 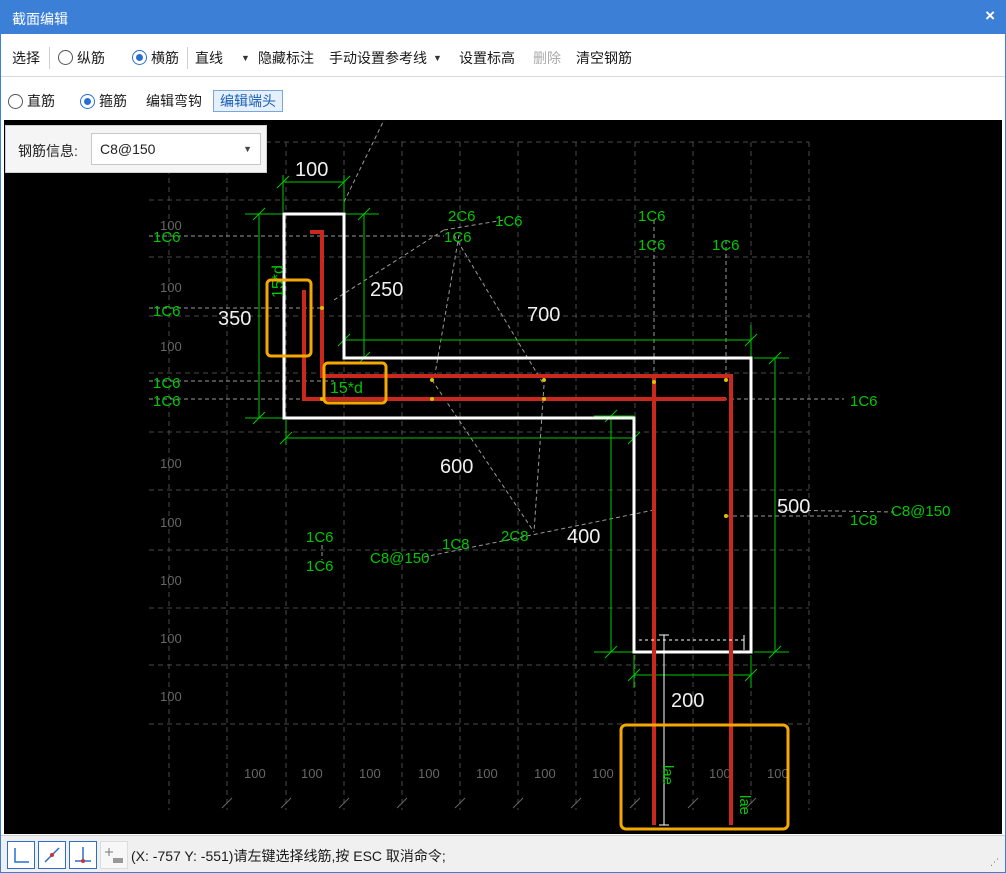 I want to click on status-text: (X: -757 Y: -551)请左键选择线筋,按 ESC 取消命令;, so click(x=288, y=856).